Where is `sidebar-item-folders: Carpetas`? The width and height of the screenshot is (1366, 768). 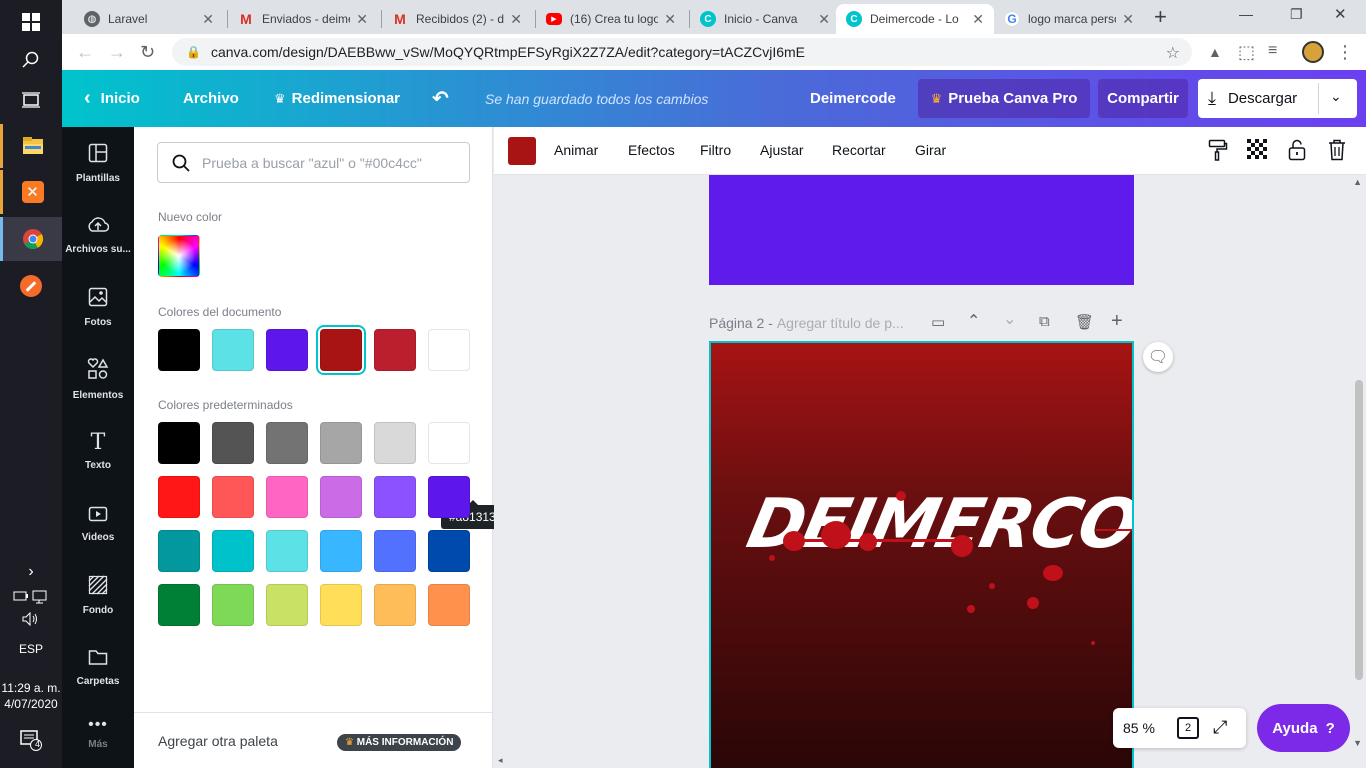
sidebar-item-folders: Carpetas is located at coordinates (98, 667).